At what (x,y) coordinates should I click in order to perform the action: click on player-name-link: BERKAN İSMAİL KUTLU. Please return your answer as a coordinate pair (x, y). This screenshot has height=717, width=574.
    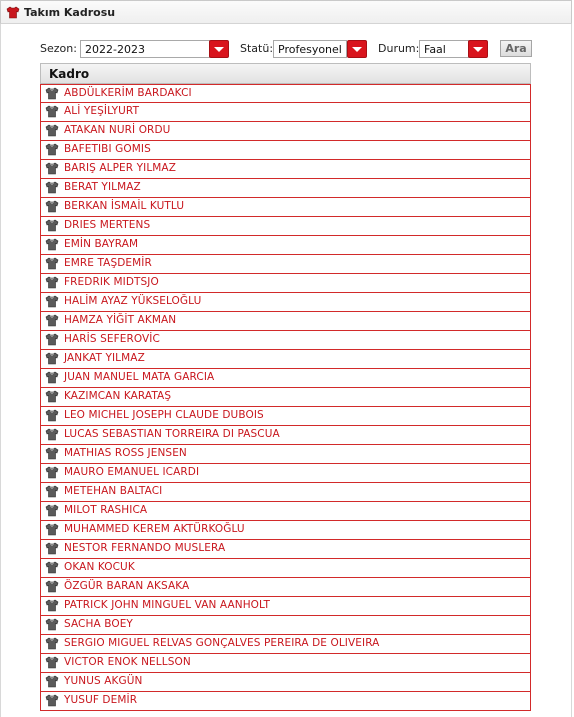
    Looking at the image, I should click on (124, 206).